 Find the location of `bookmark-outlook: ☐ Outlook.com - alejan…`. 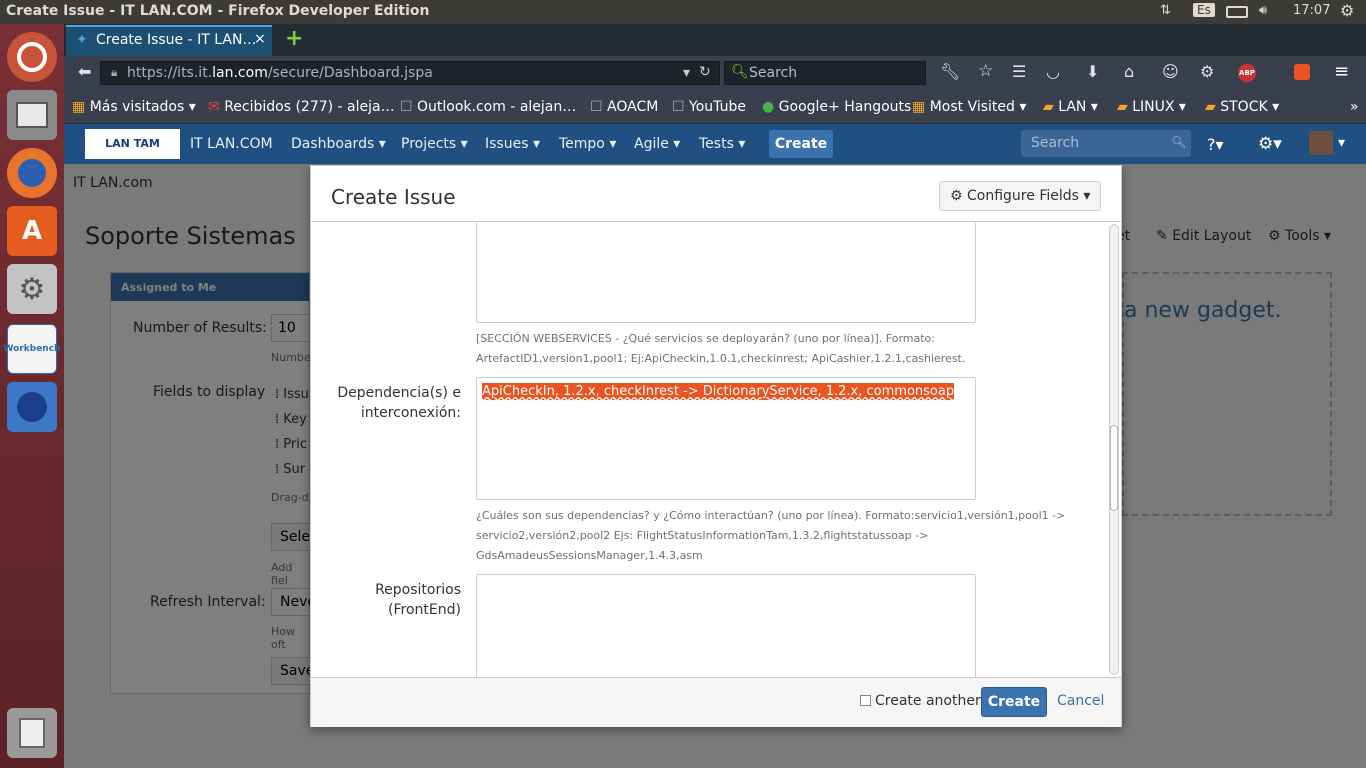

bookmark-outlook: ☐ Outlook.com - alejan… is located at coordinates (488, 107).